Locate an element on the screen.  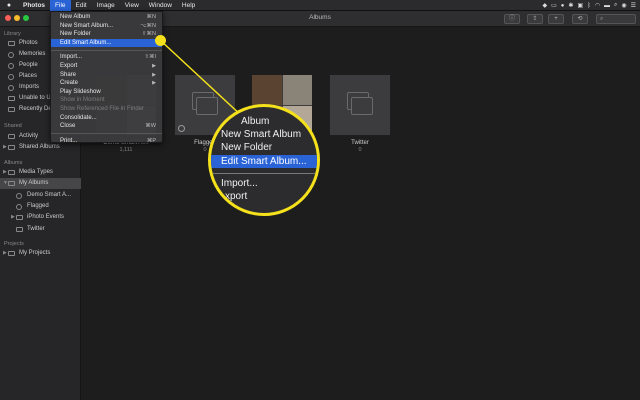
smart-album-gear-icon is located at coordinates (181, 128).